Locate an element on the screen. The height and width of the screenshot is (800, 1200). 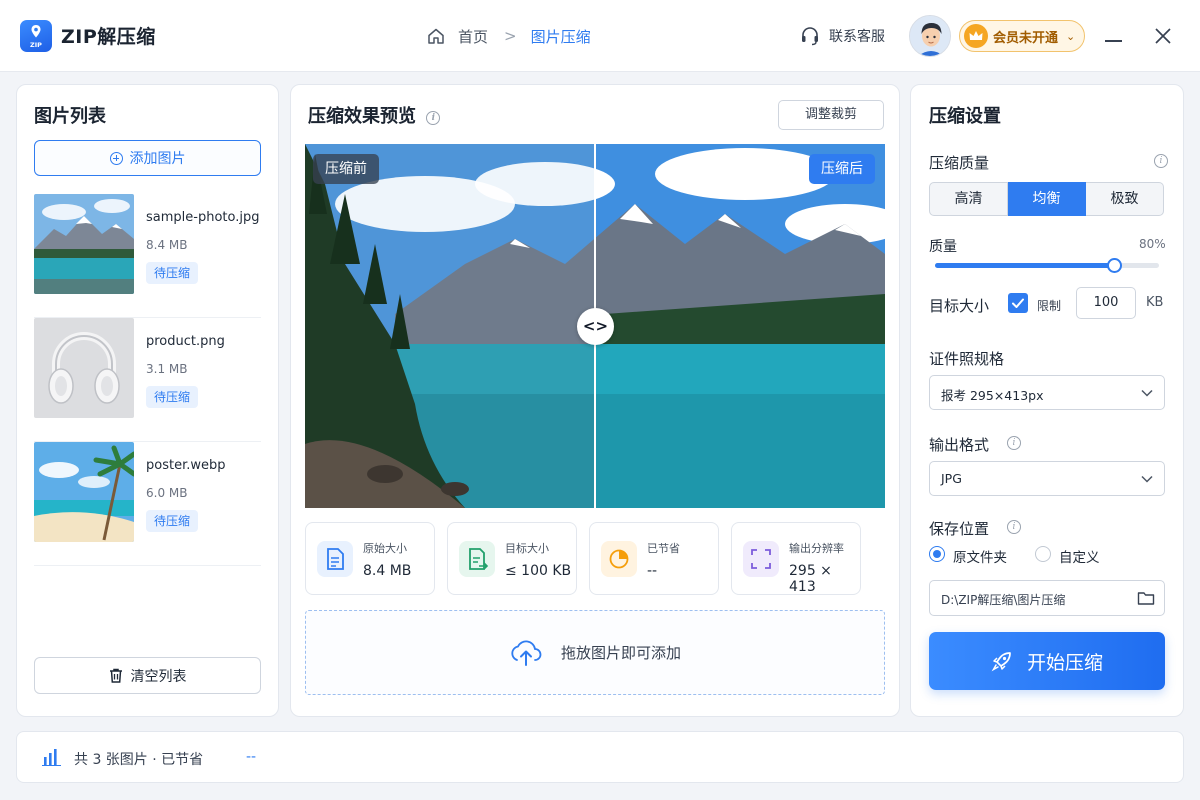
stat-value: 295 × 413 is located at coordinates (810, 579).